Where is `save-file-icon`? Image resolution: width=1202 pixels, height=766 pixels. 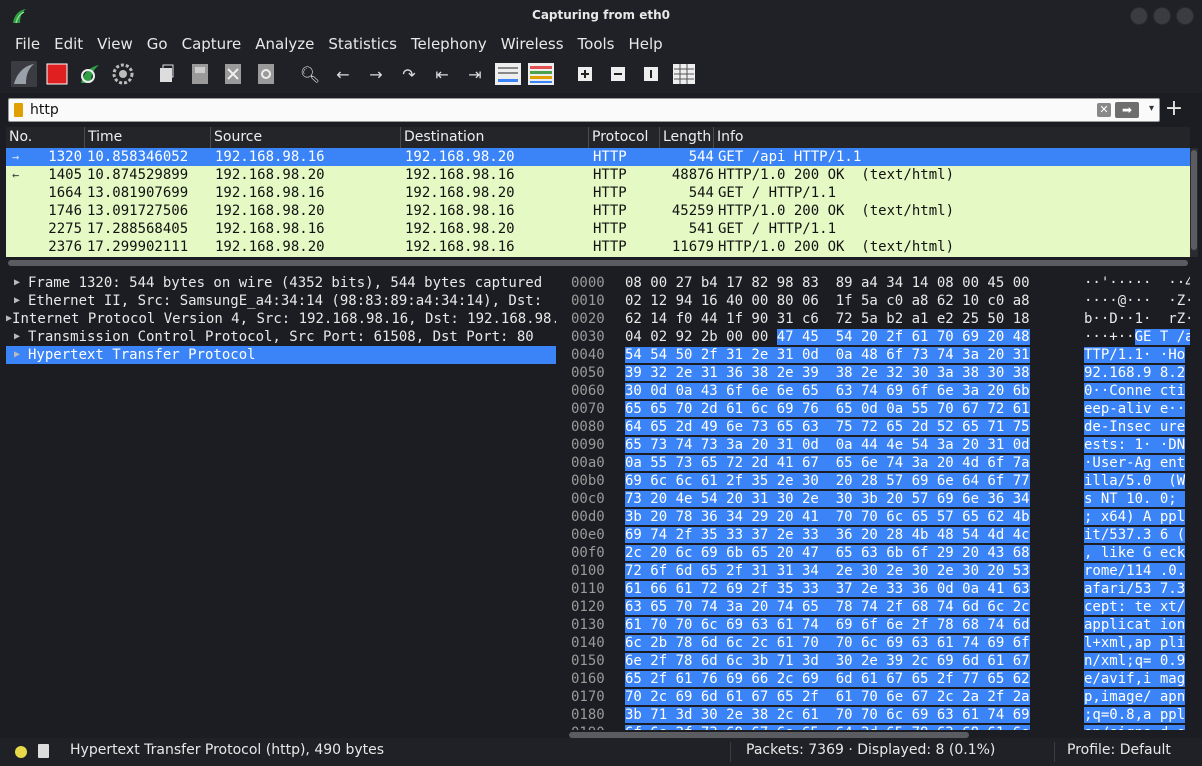
save-file-icon is located at coordinates (200, 74).